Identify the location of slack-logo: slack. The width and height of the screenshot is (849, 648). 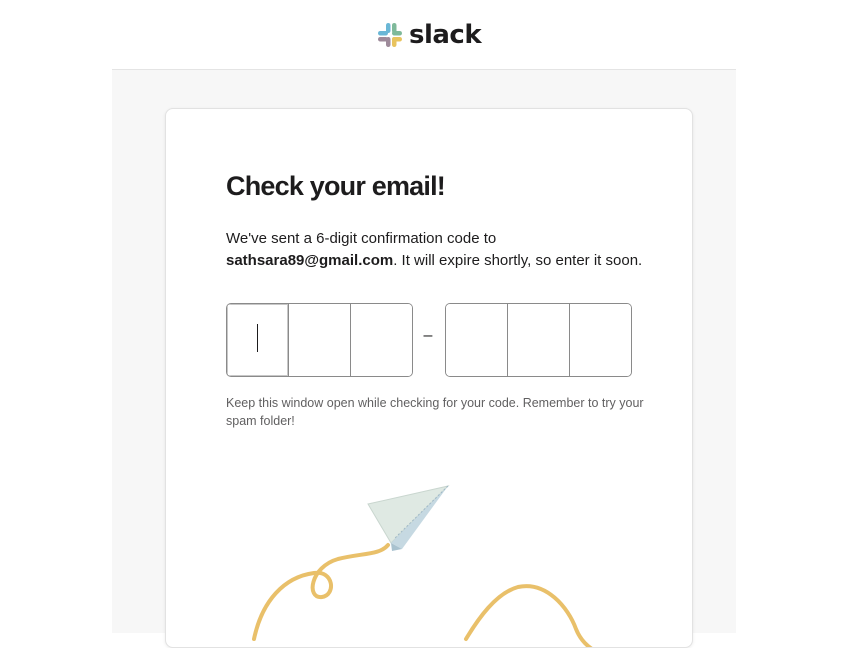
(429, 35).